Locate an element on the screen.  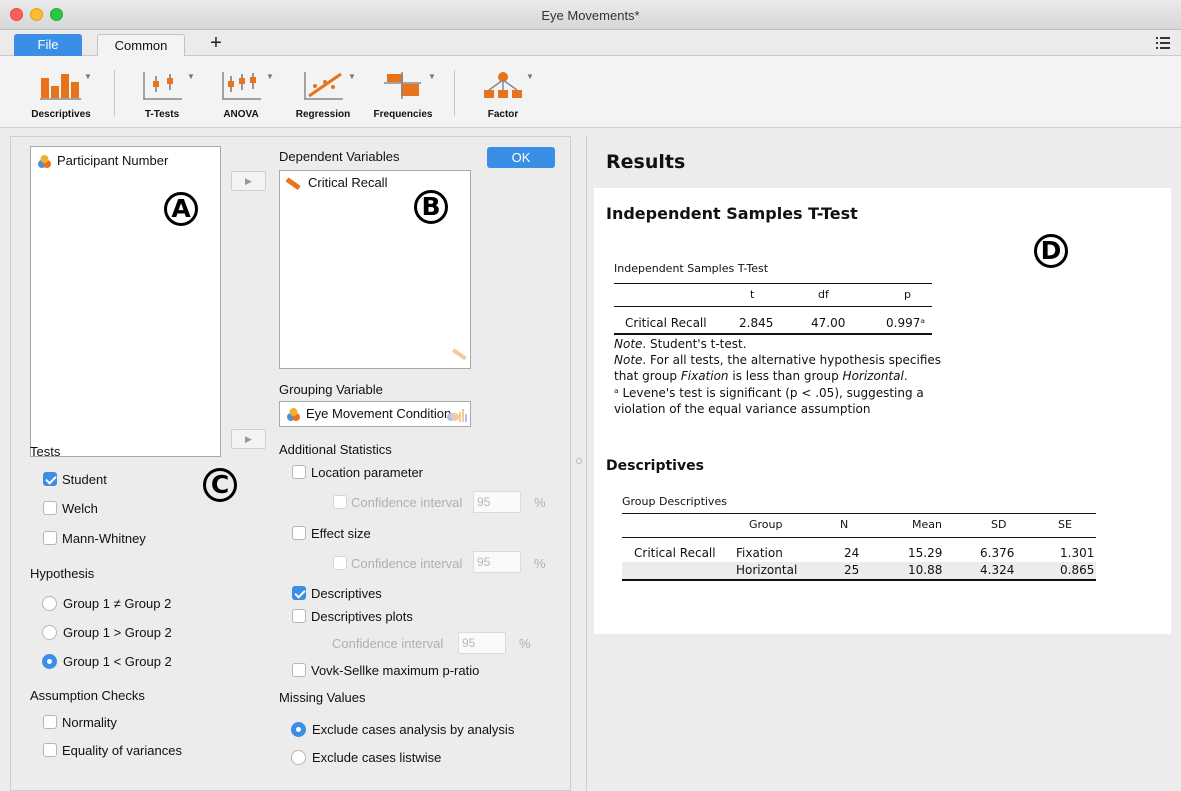
tab-file: File is located at coordinates (48, 45).